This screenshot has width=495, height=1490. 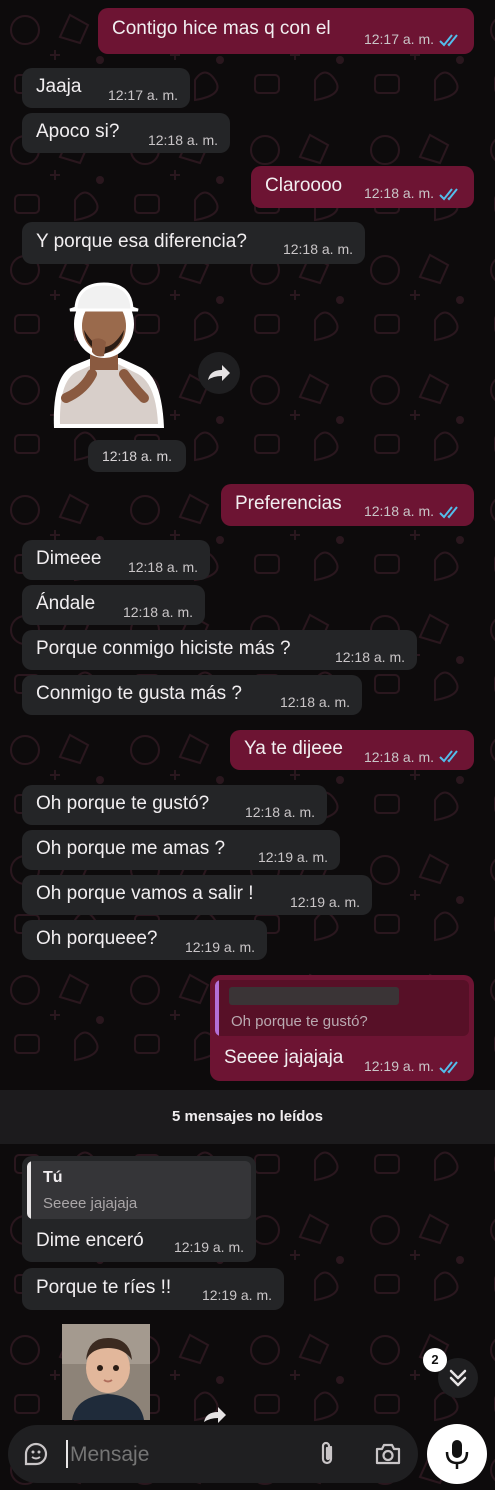 I want to click on message-text: Oh porque me amas ?, so click(x=131, y=848).